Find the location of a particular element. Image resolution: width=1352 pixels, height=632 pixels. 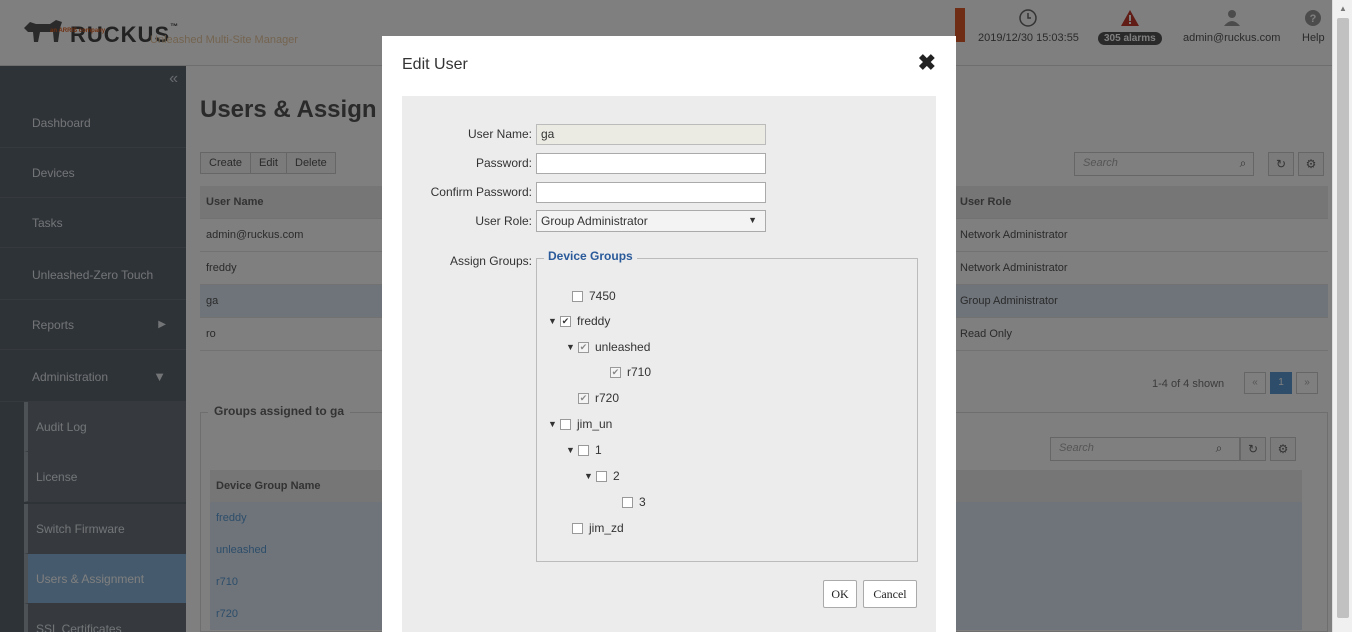

tree-item-2: ▼ 2 is located at coordinates (602, 476).